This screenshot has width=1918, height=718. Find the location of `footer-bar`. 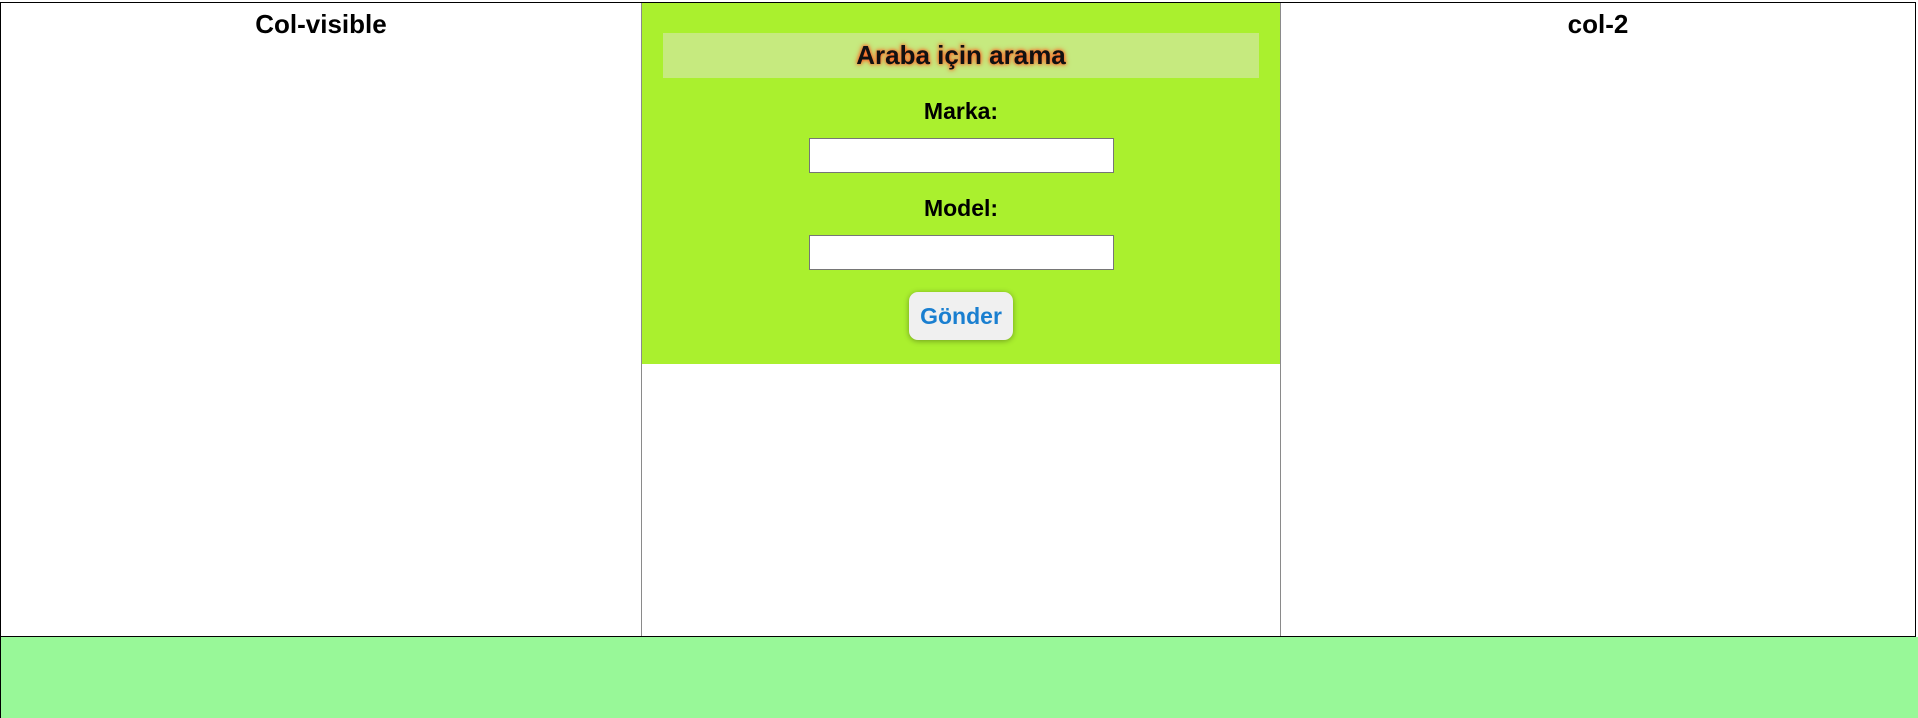

footer-bar is located at coordinates (959, 677).